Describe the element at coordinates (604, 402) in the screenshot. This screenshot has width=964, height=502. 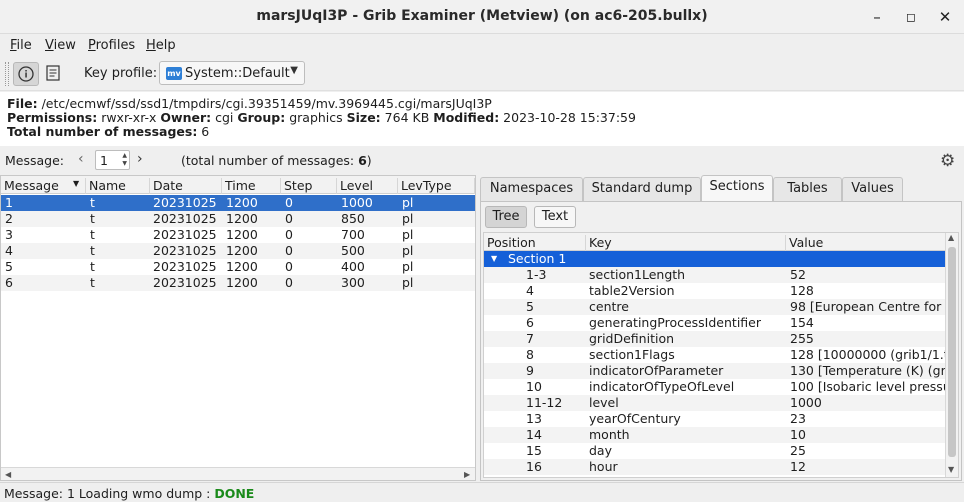
I see `tree-cell: level` at that location.